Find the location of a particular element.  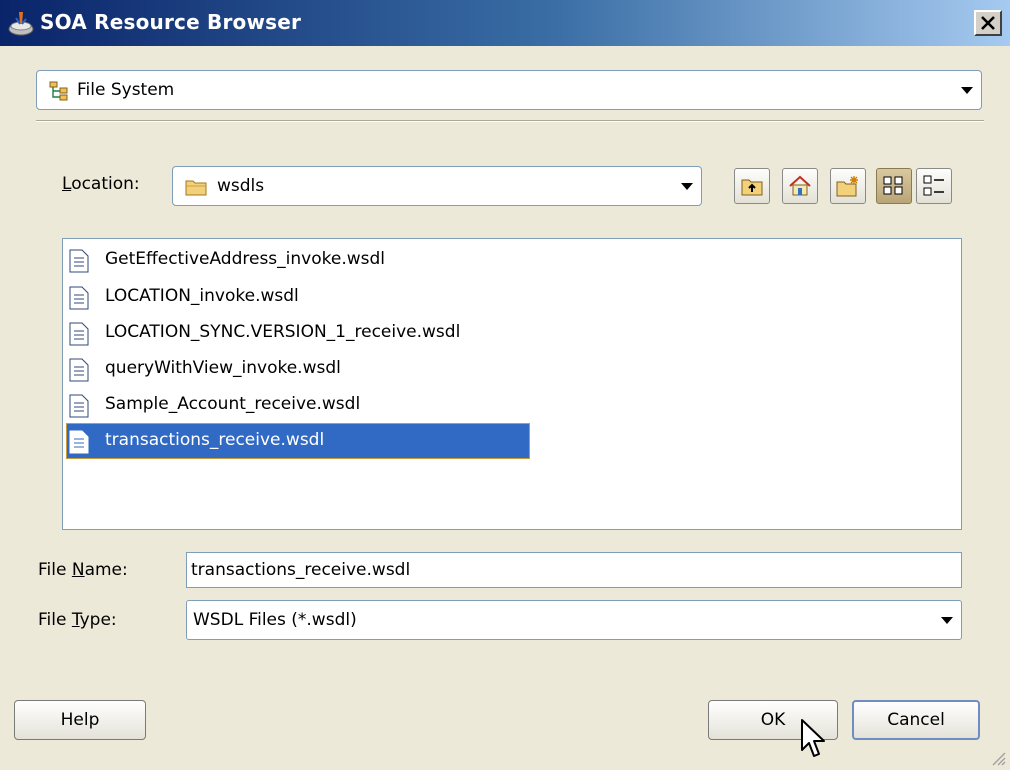

up-one-level-button is located at coordinates (752, 186).